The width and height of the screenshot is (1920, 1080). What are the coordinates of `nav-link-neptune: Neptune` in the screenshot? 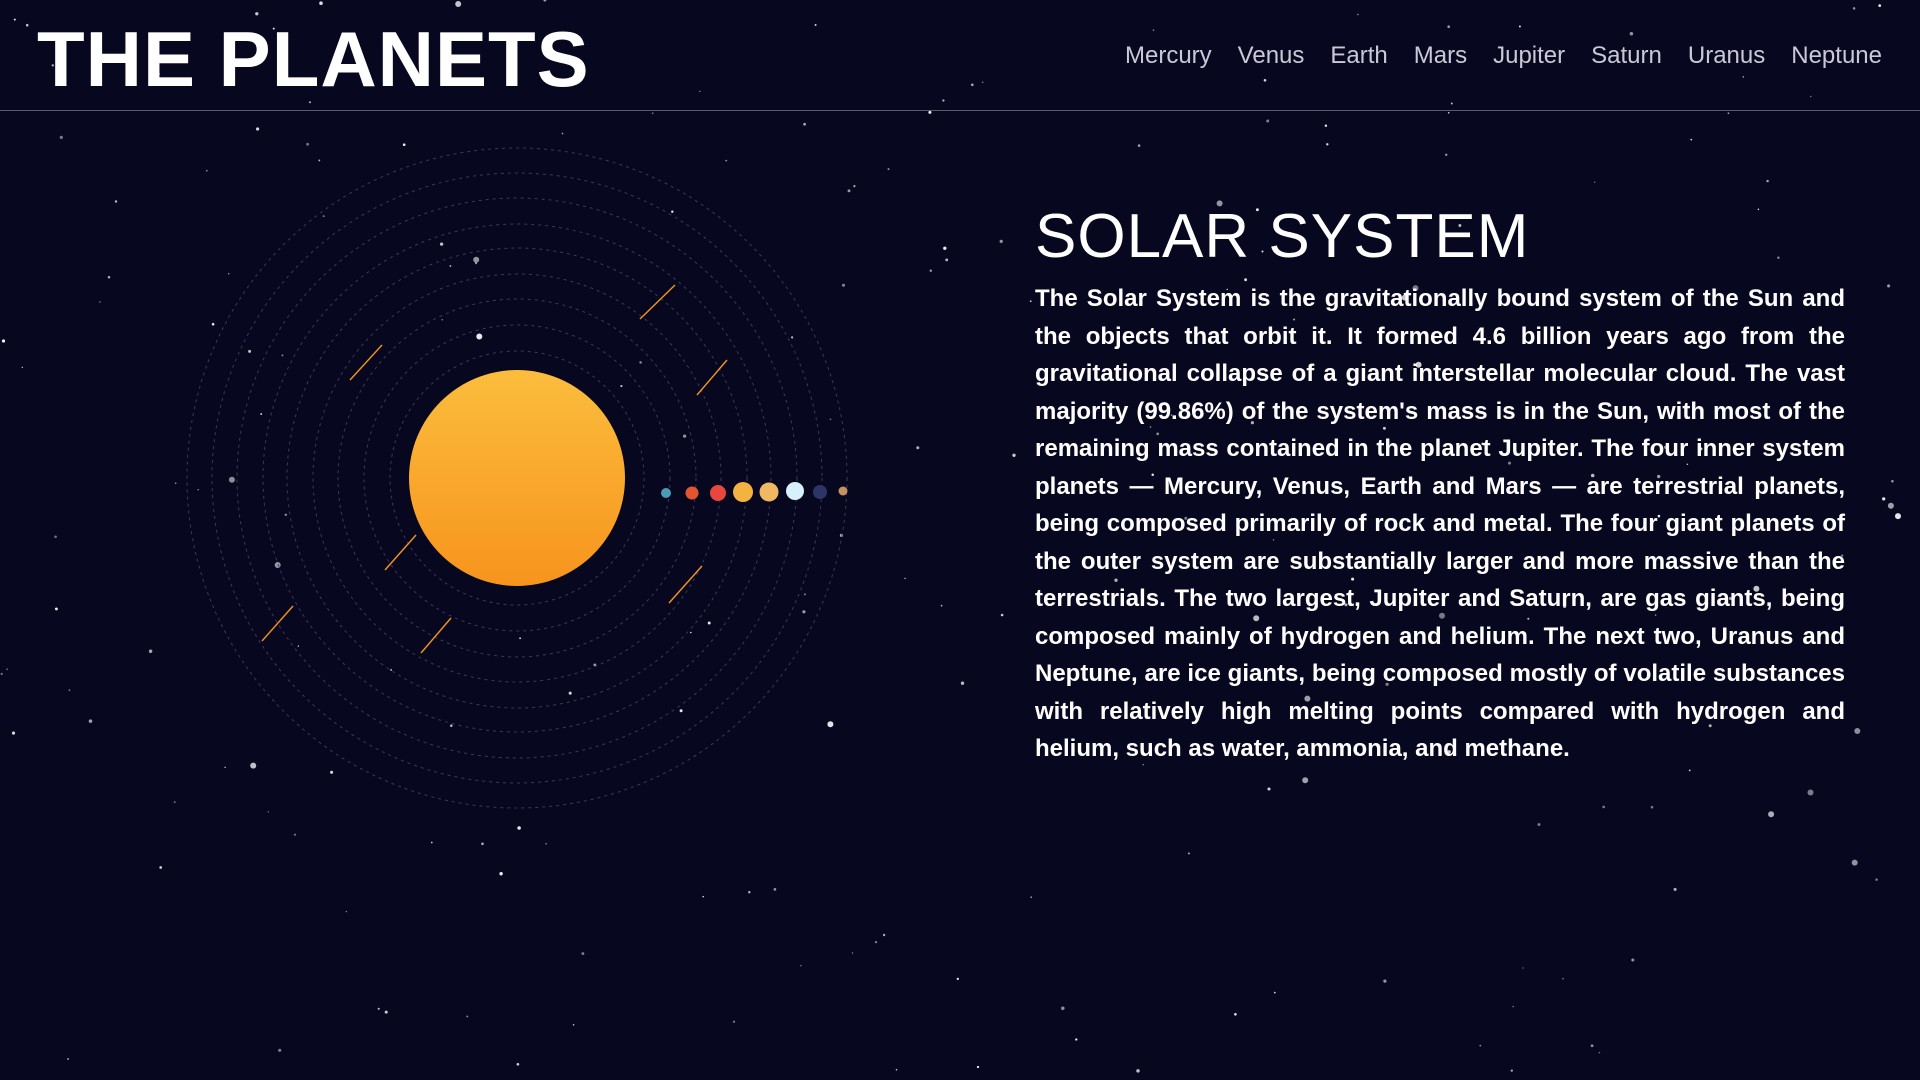 It's located at (1836, 56).